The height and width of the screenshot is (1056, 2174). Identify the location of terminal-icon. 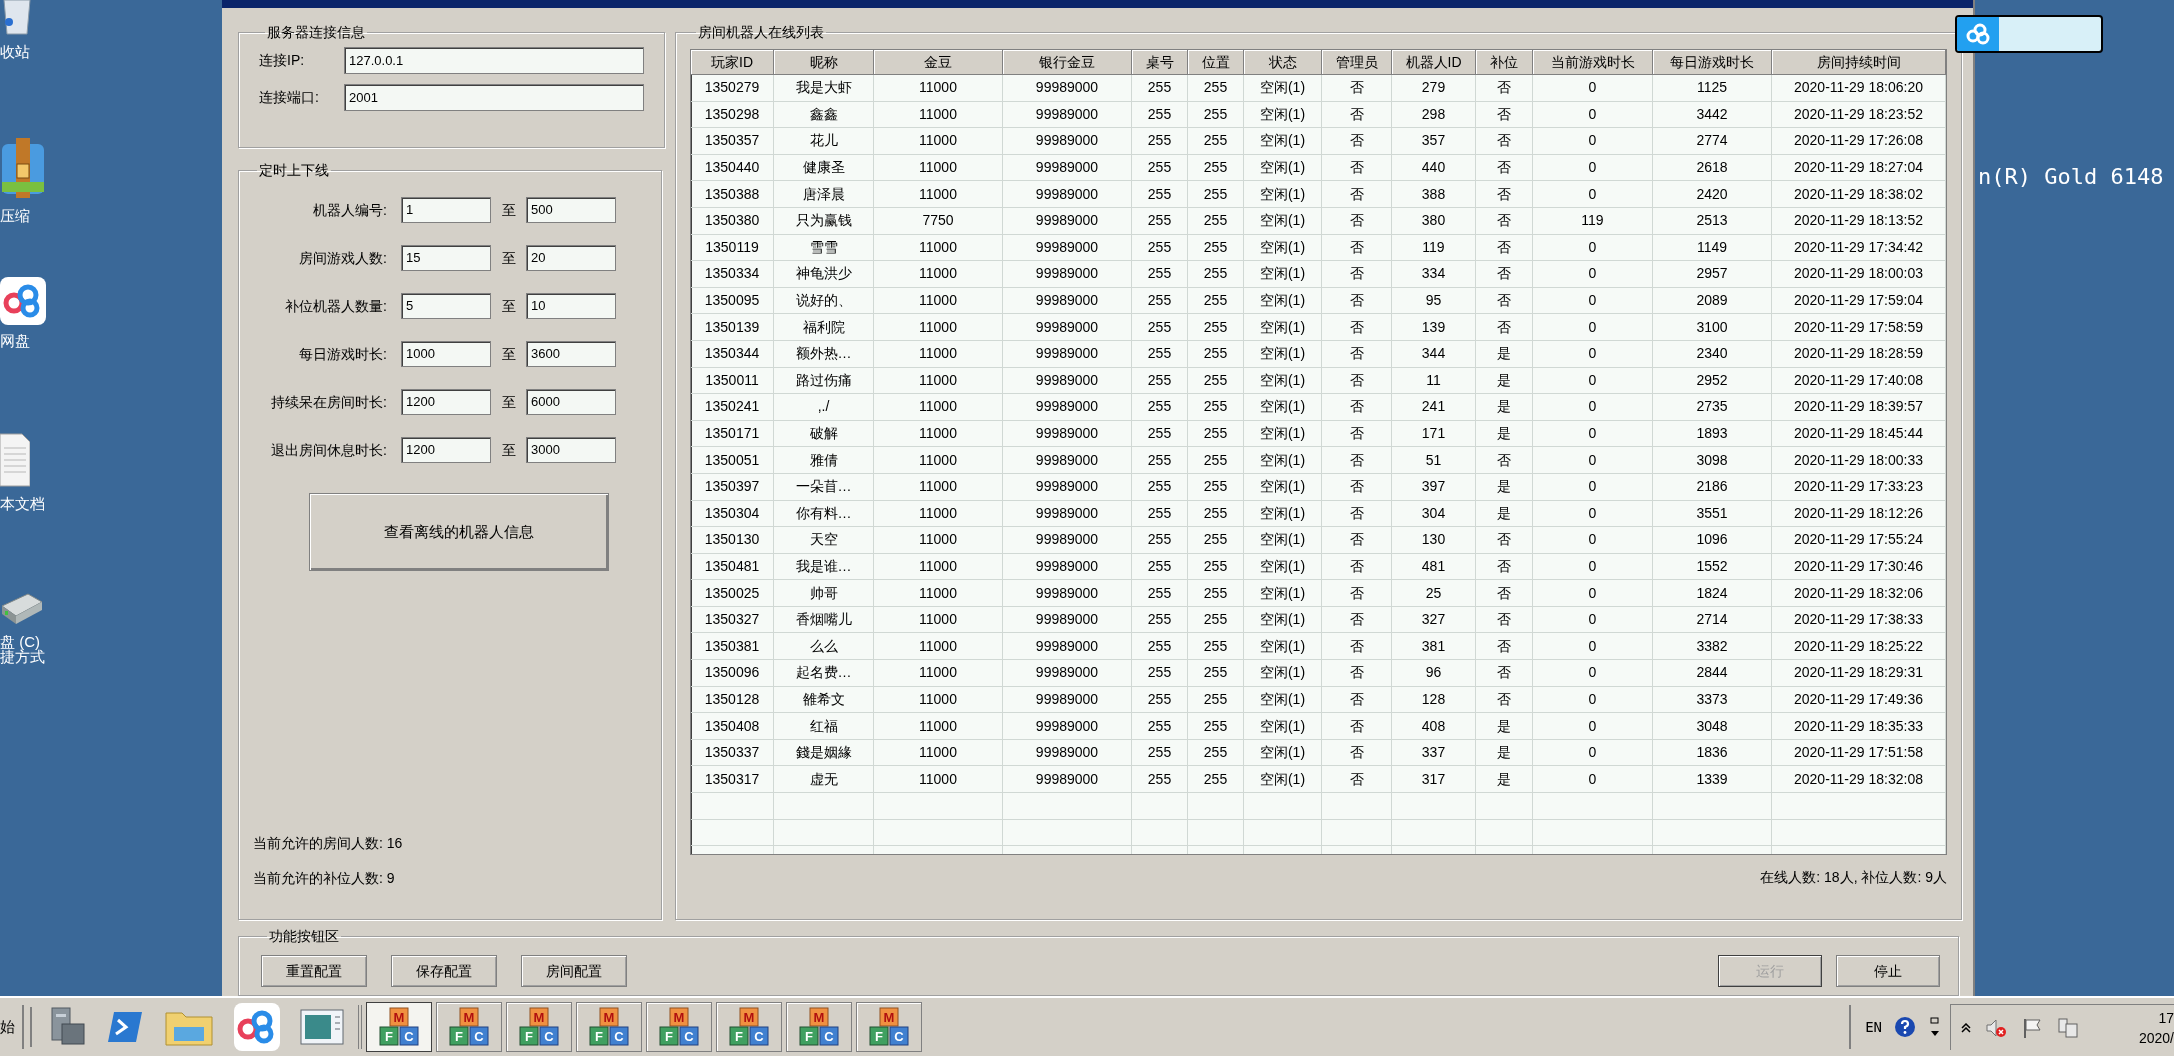
(125, 1027).